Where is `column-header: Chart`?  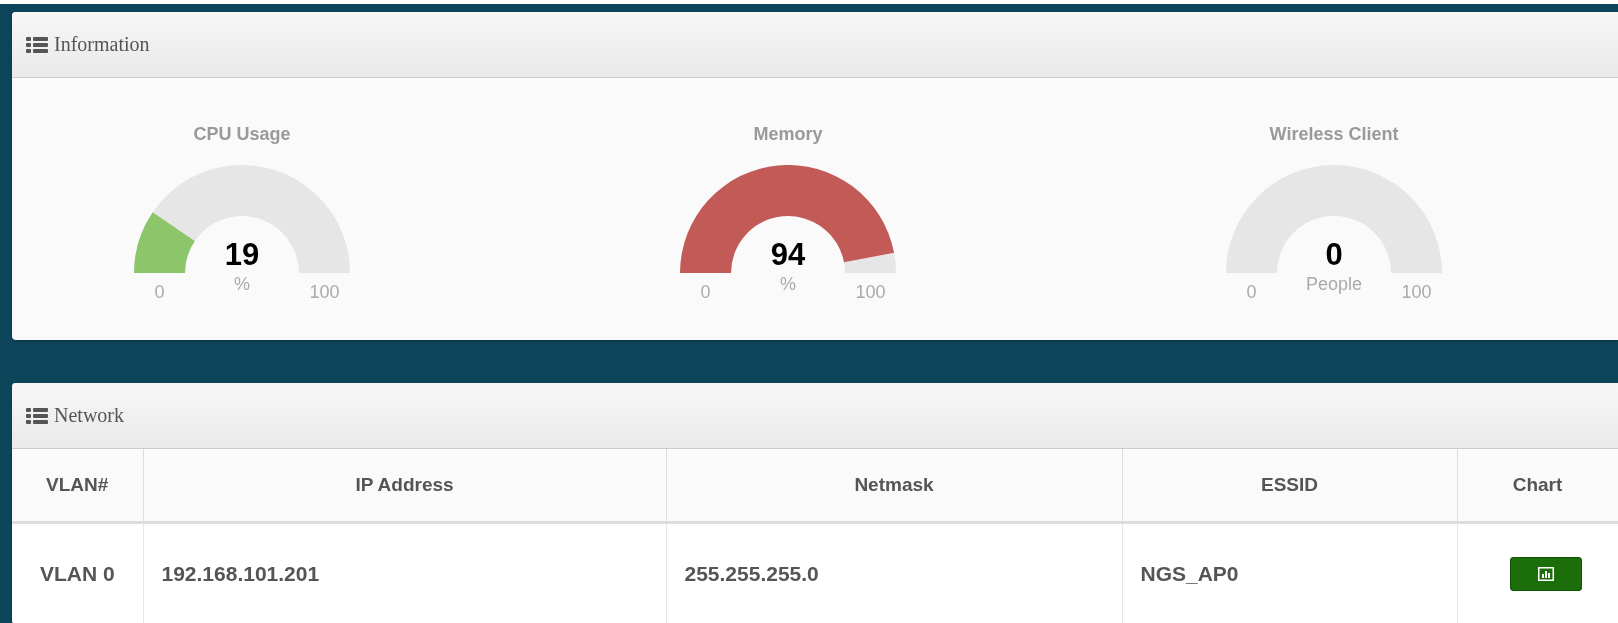 column-header: Chart is located at coordinates (1537, 486).